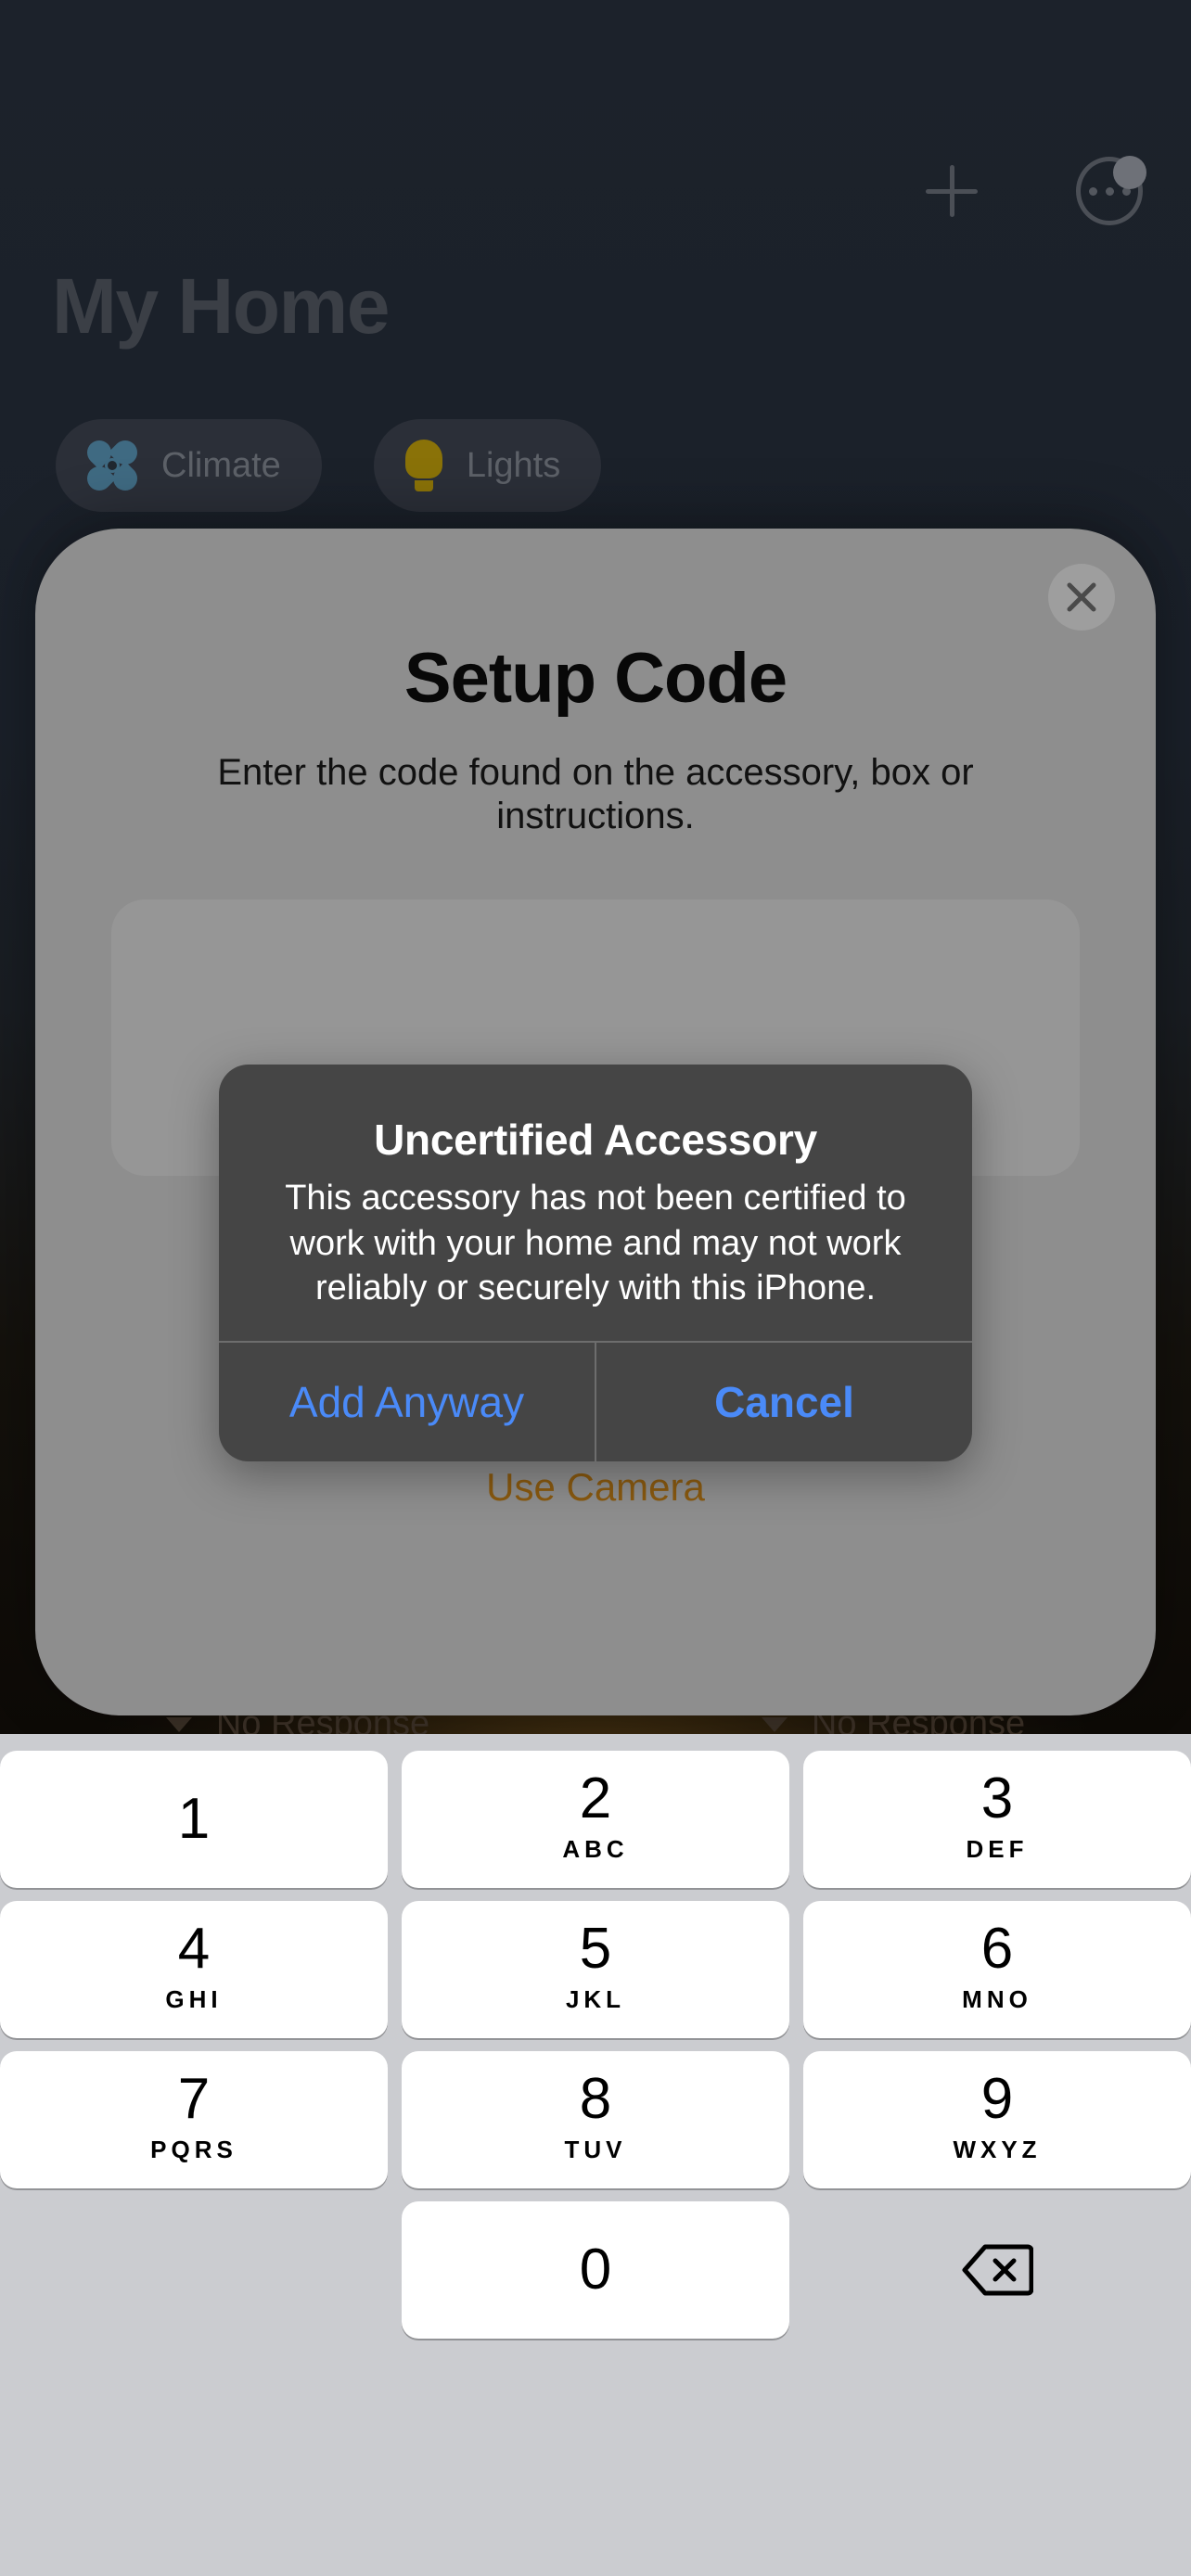  I want to click on key-letters: JKL, so click(595, 1998).